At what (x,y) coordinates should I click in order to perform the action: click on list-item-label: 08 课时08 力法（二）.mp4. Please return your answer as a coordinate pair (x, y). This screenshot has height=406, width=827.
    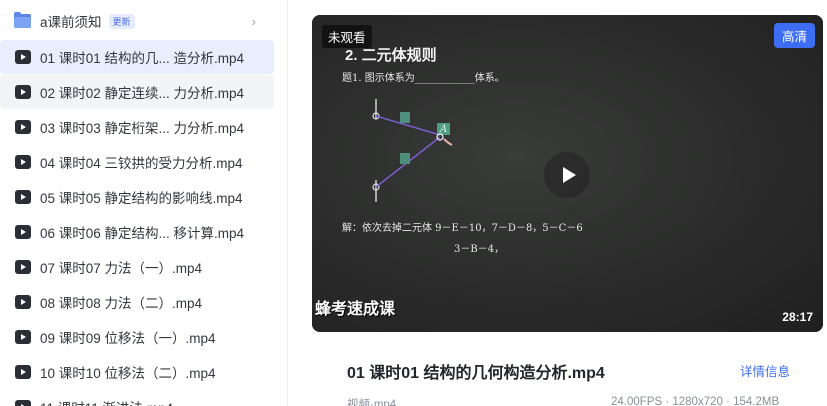
    Looking at the image, I should click on (121, 303).